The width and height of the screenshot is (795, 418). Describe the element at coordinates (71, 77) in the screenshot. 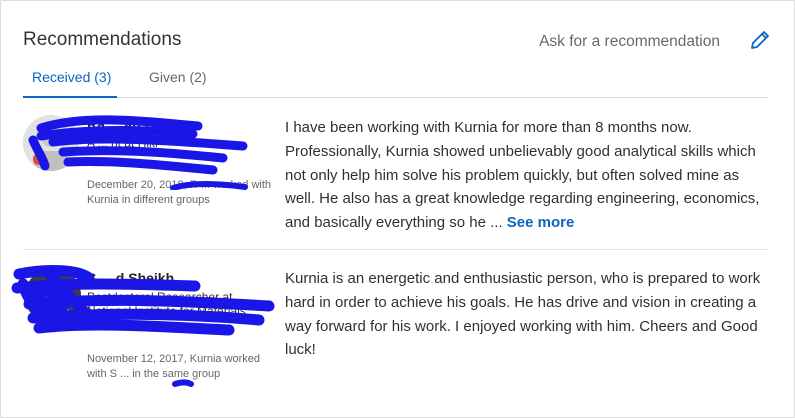

I see `tab-received: Received (3)` at that location.